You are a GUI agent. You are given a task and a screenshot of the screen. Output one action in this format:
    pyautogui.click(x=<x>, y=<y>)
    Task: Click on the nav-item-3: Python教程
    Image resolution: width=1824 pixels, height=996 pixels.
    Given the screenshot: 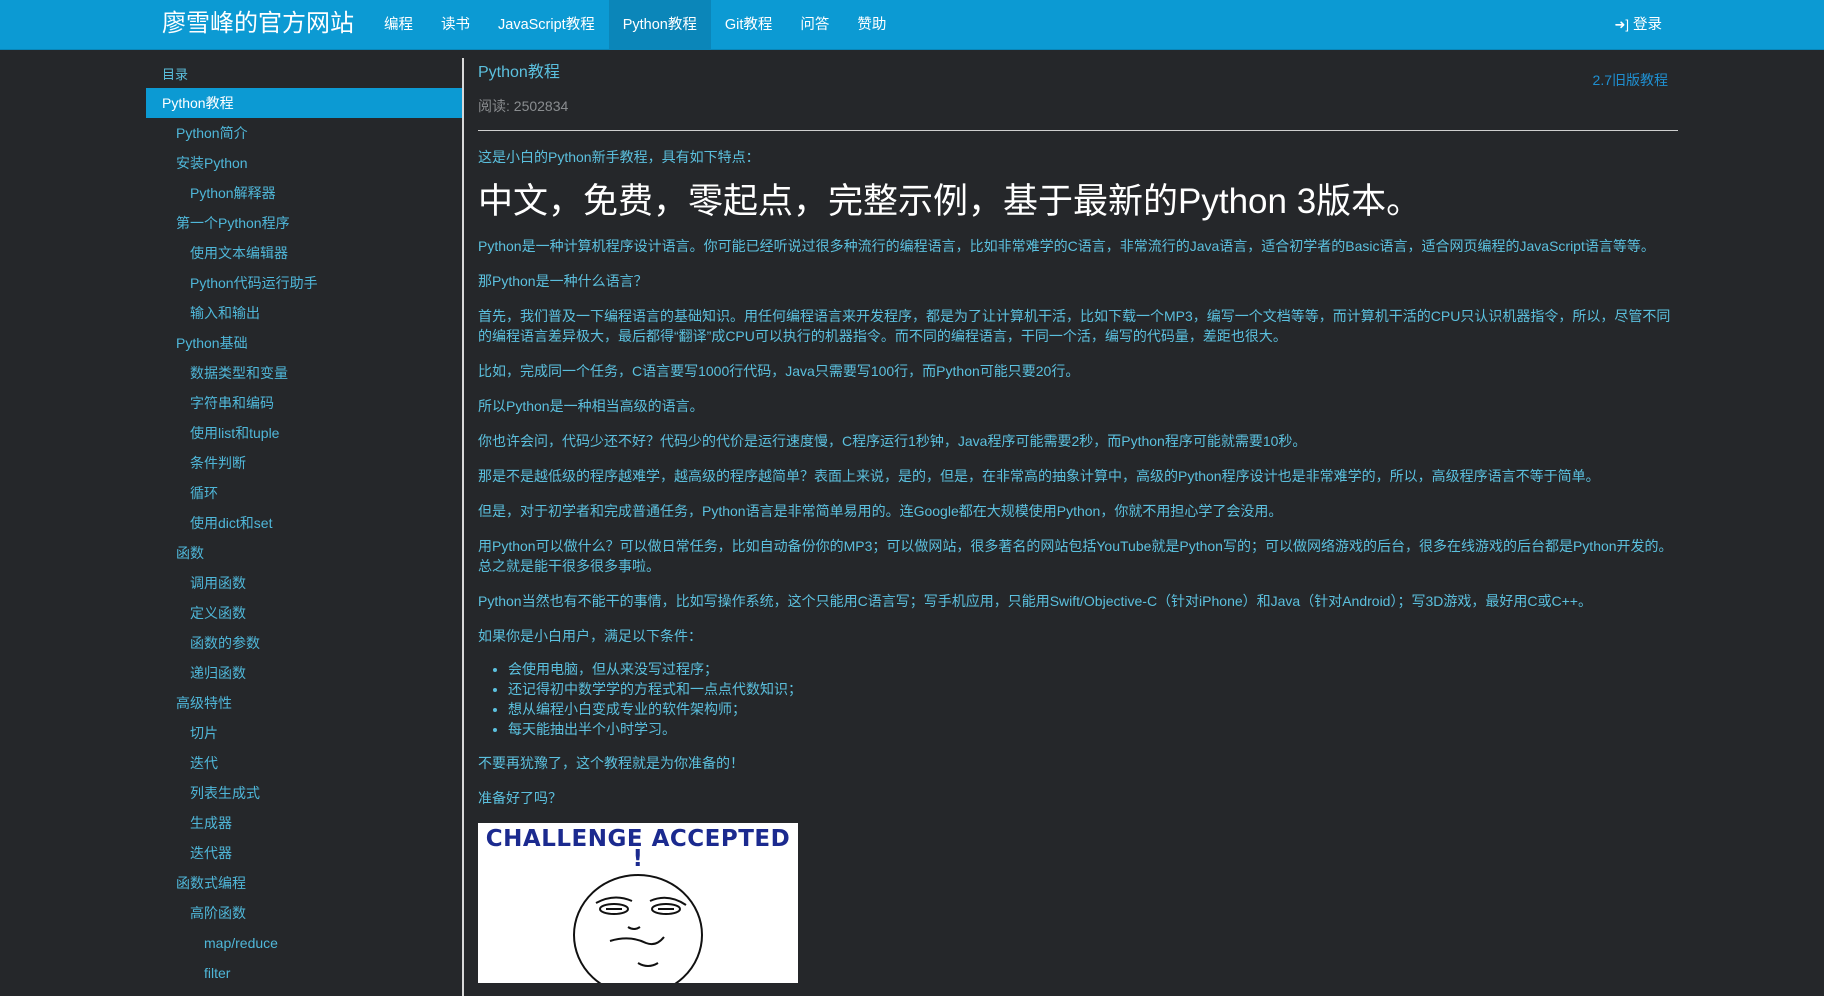 What is the action you would take?
    pyautogui.click(x=659, y=25)
    